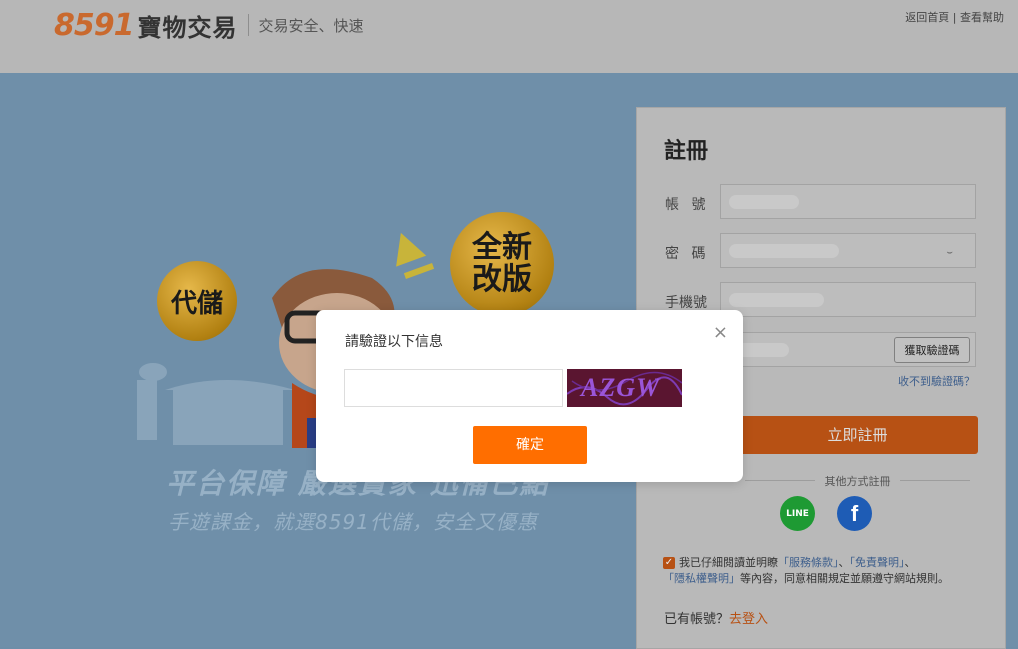 The width and height of the screenshot is (1018, 649). Describe the element at coordinates (848, 299) in the screenshot. I see `phone-input` at that location.